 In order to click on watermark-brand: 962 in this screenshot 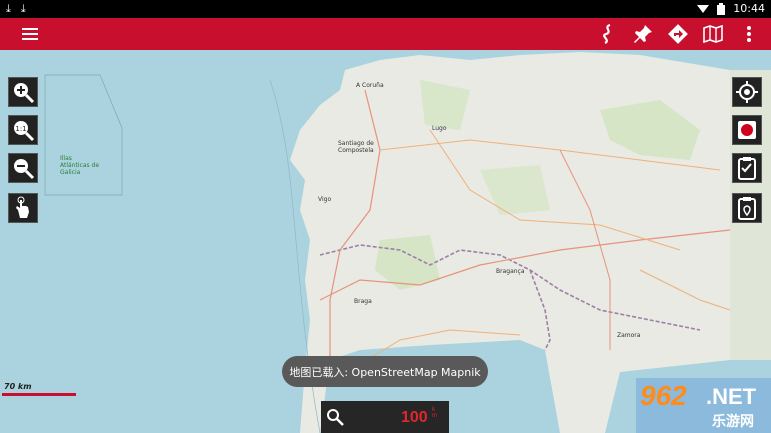, I will do `click(663, 395)`.